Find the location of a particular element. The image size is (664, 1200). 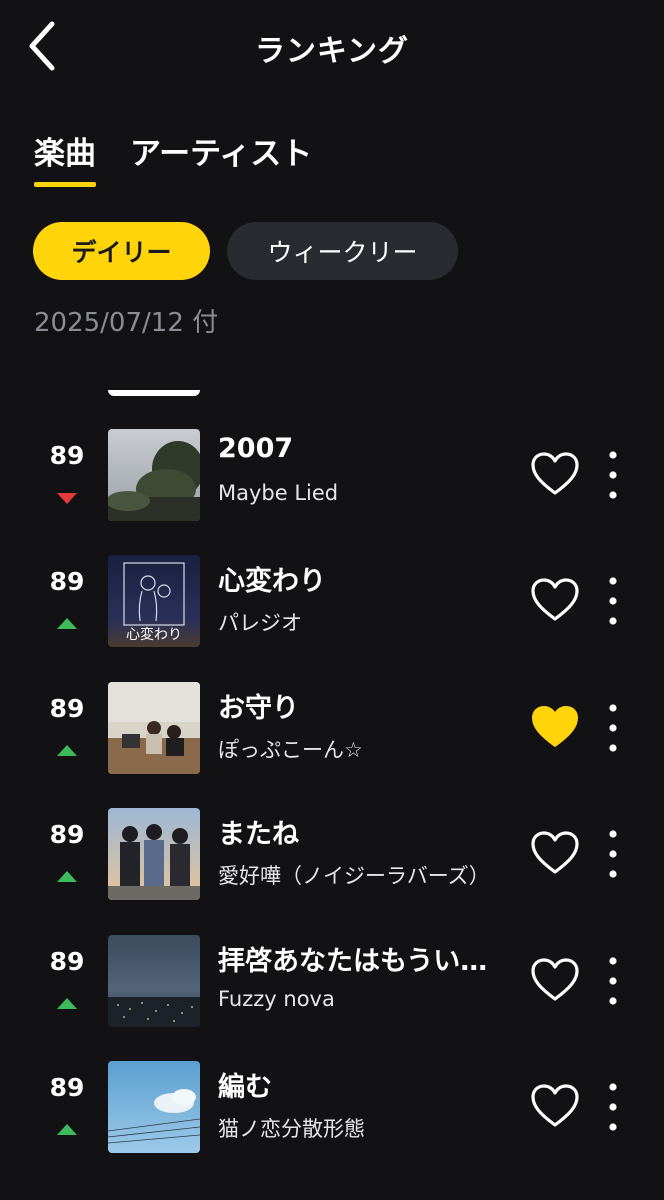

track-artist: ぽっぷこーん☆ is located at coordinates (290, 750).